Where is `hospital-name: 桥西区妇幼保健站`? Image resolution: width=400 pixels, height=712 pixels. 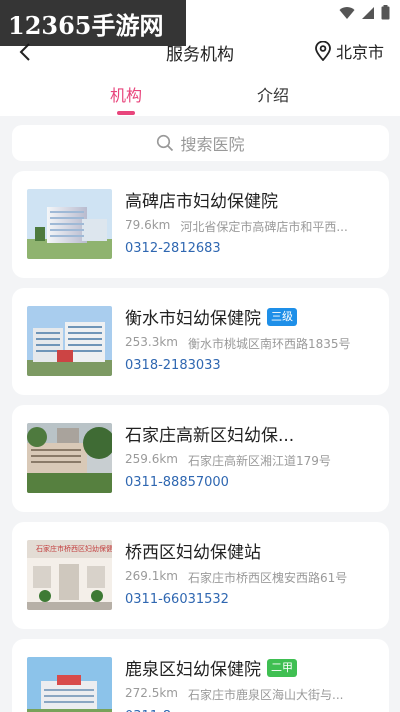
hospital-name: 桥西区妇幼保健站 is located at coordinates (193, 553).